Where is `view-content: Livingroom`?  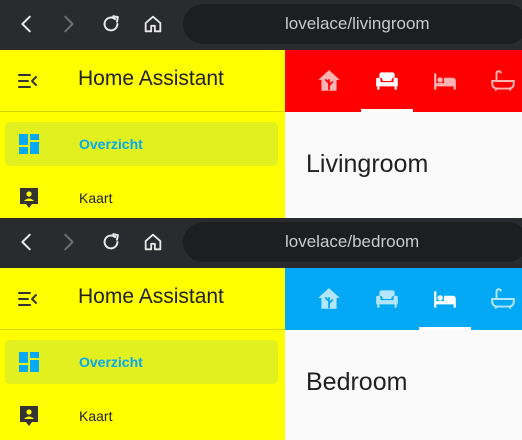 view-content: Livingroom is located at coordinates (403, 165).